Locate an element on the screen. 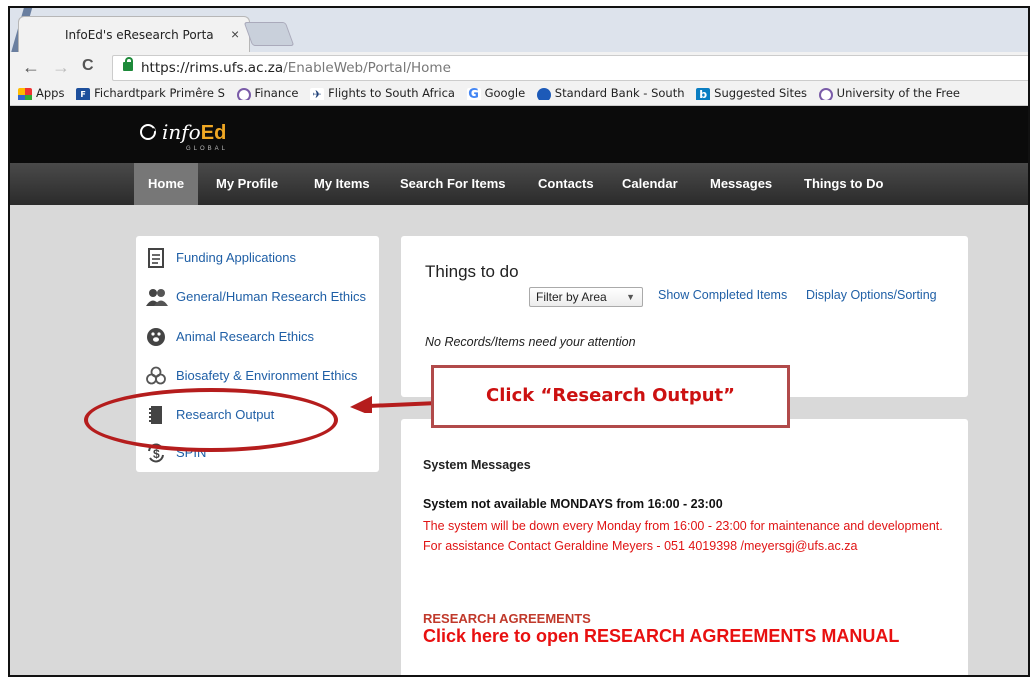 This screenshot has height=677, width=1032. instruction-callout: Click “Research Output” is located at coordinates (610, 396).